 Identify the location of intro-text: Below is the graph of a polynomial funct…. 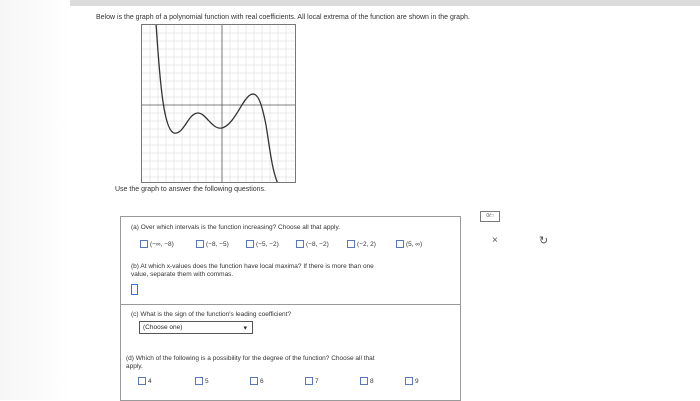
(283, 17).